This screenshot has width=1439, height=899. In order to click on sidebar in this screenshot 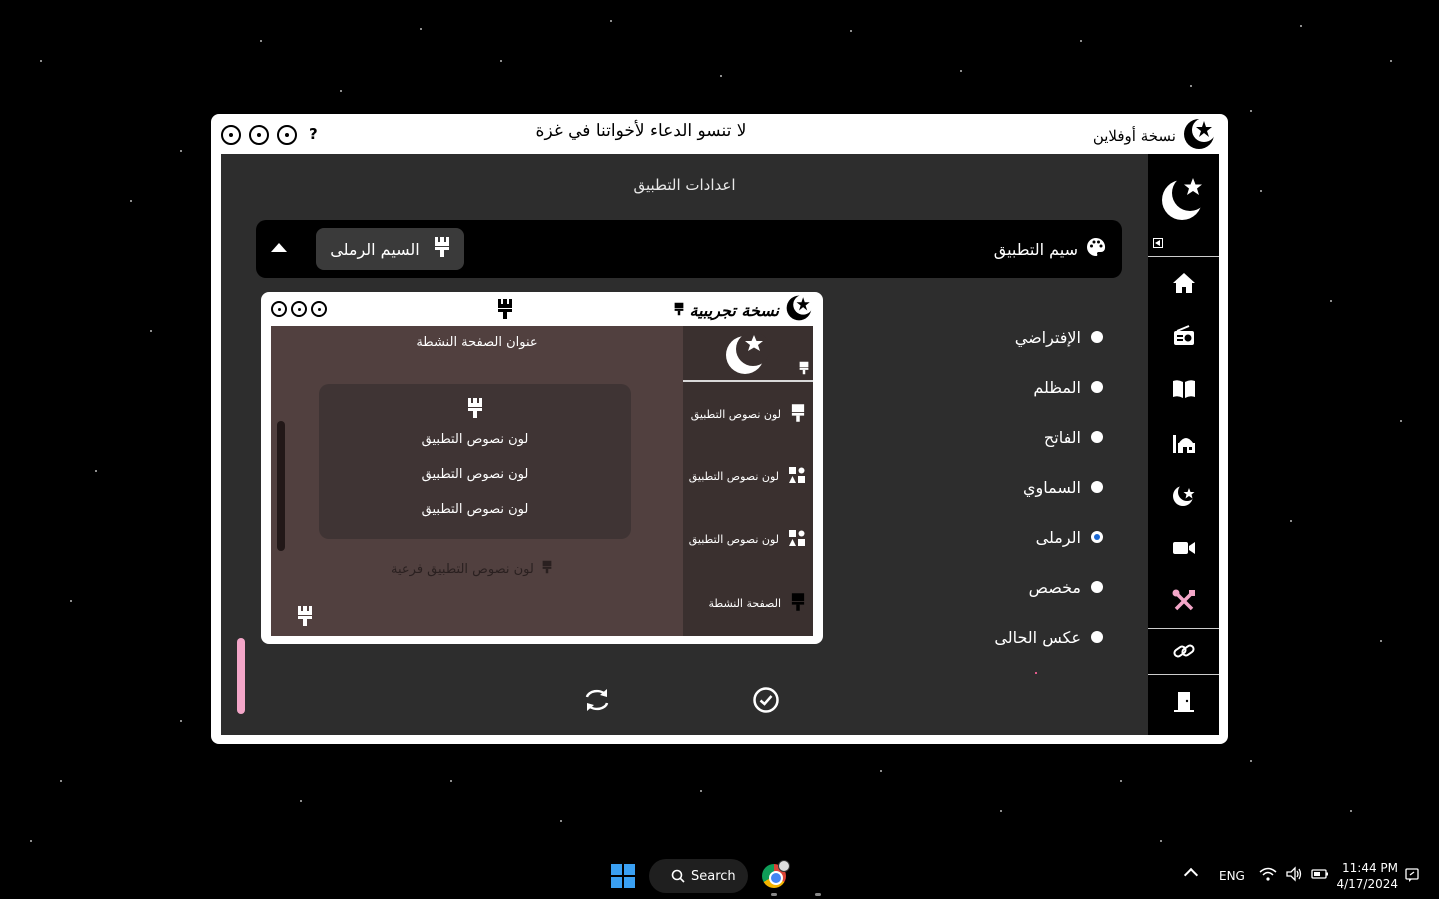, I will do `click(1183, 444)`.